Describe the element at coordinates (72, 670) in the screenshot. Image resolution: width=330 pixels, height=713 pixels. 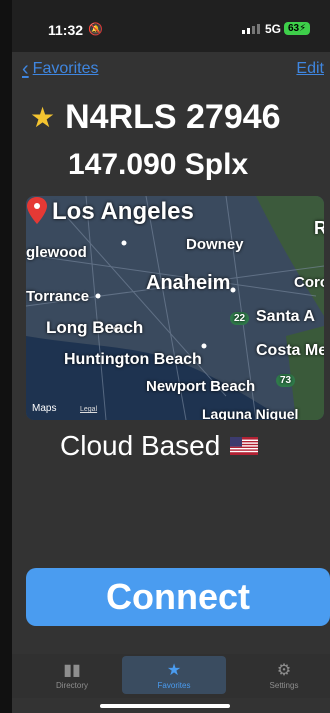
I see `book-icon: ▮▮` at that location.